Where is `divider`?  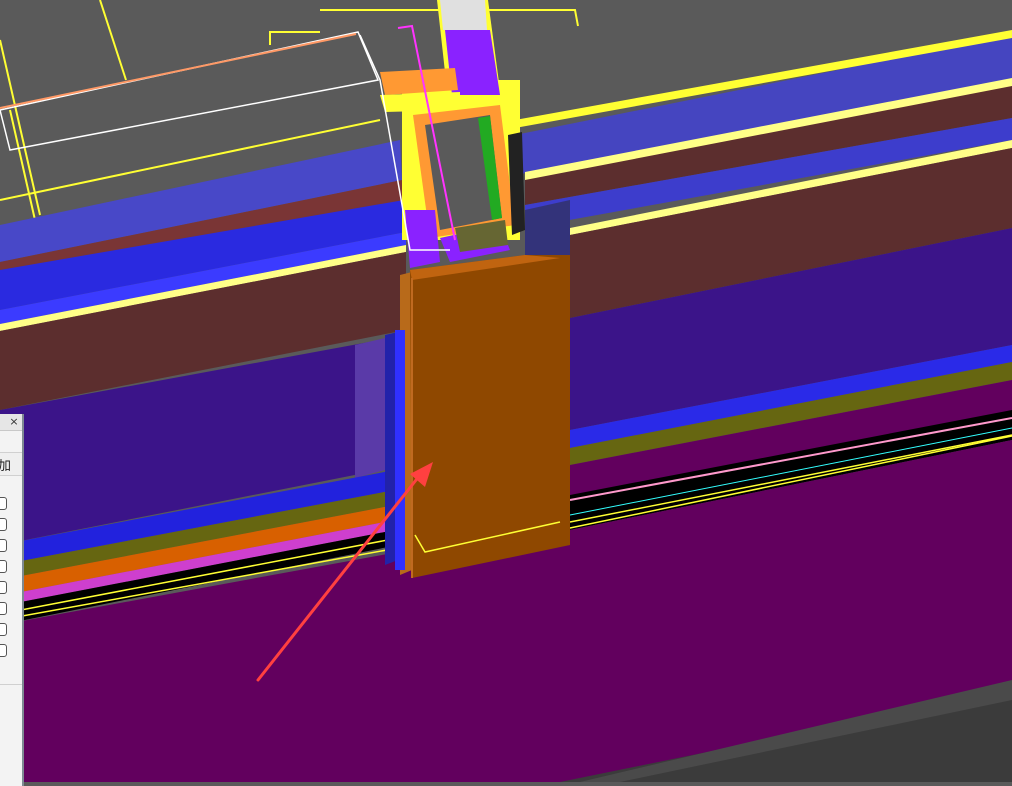
divider is located at coordinates (11, 684).